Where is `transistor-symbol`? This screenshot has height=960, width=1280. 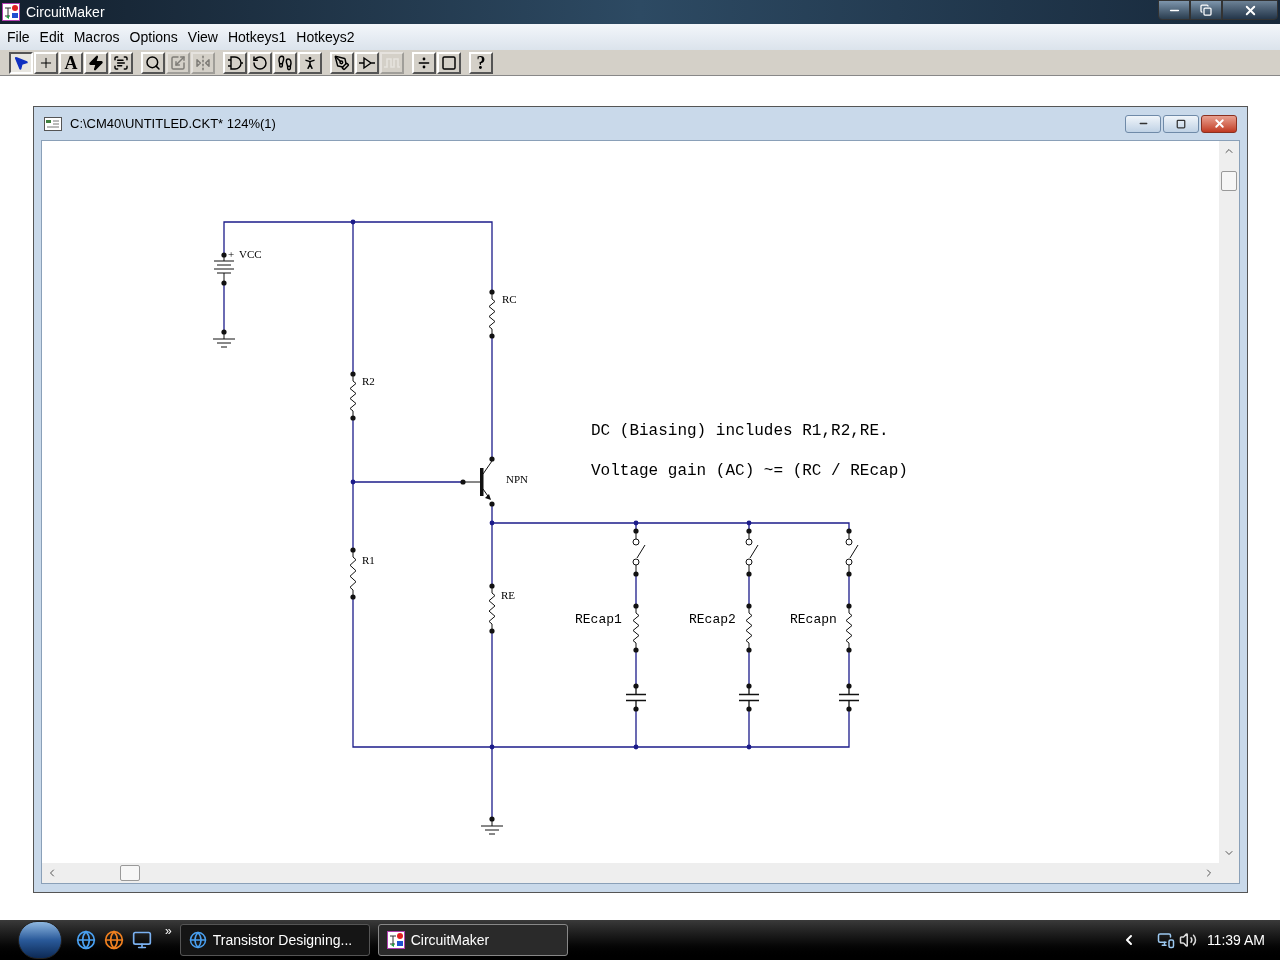 transistor-symbol is located at coordinates (477, 481).